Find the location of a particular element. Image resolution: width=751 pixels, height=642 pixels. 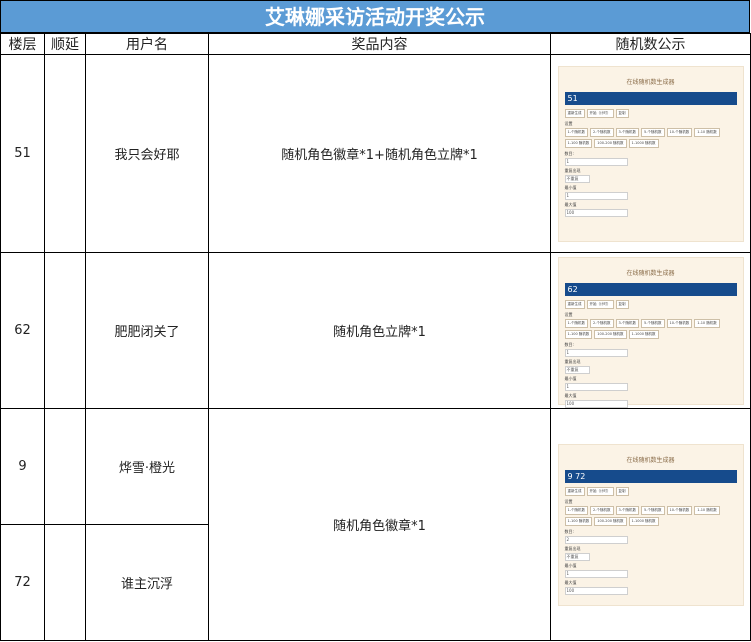

count-field: 1 is located at coordinates (596, 352).